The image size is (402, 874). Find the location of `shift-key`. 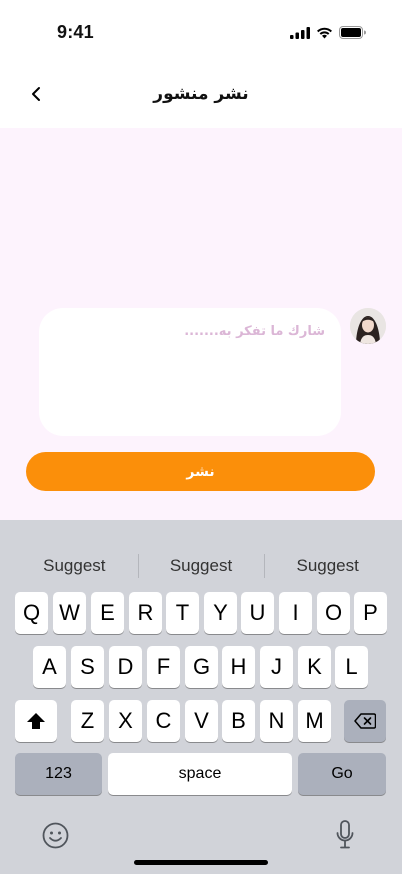

shift-key is located at coordinates (36, 721).